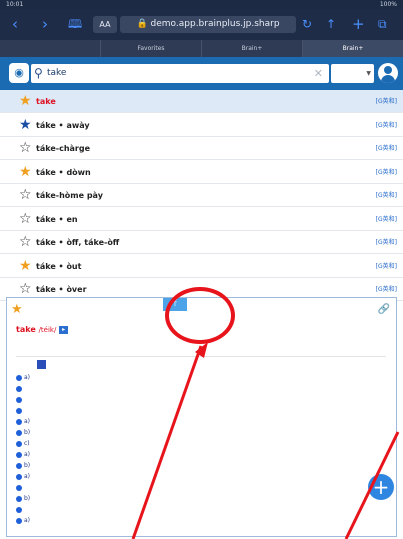 Image resolution: width=403 pixels, height=539 pixels. I want to click on audio-icon: ▸, so click(64, 329).